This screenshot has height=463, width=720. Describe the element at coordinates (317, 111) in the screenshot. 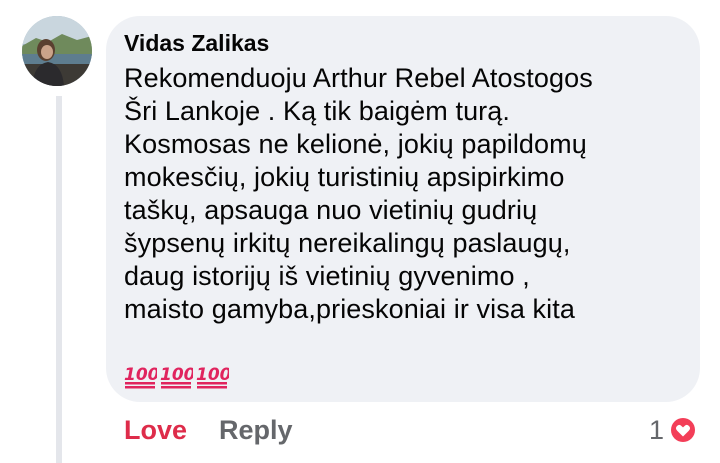

I see `comment-text-line: Šri Lankoje . Ką tik baigėm turą.` at that location.